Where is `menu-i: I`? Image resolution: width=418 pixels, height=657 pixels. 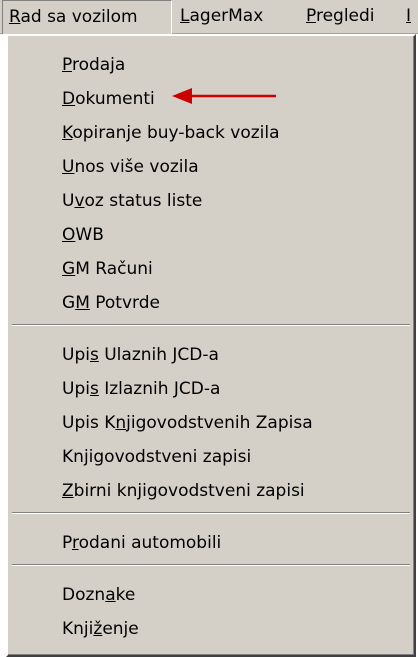 menu-i: I is located at coordinates (408, 17).